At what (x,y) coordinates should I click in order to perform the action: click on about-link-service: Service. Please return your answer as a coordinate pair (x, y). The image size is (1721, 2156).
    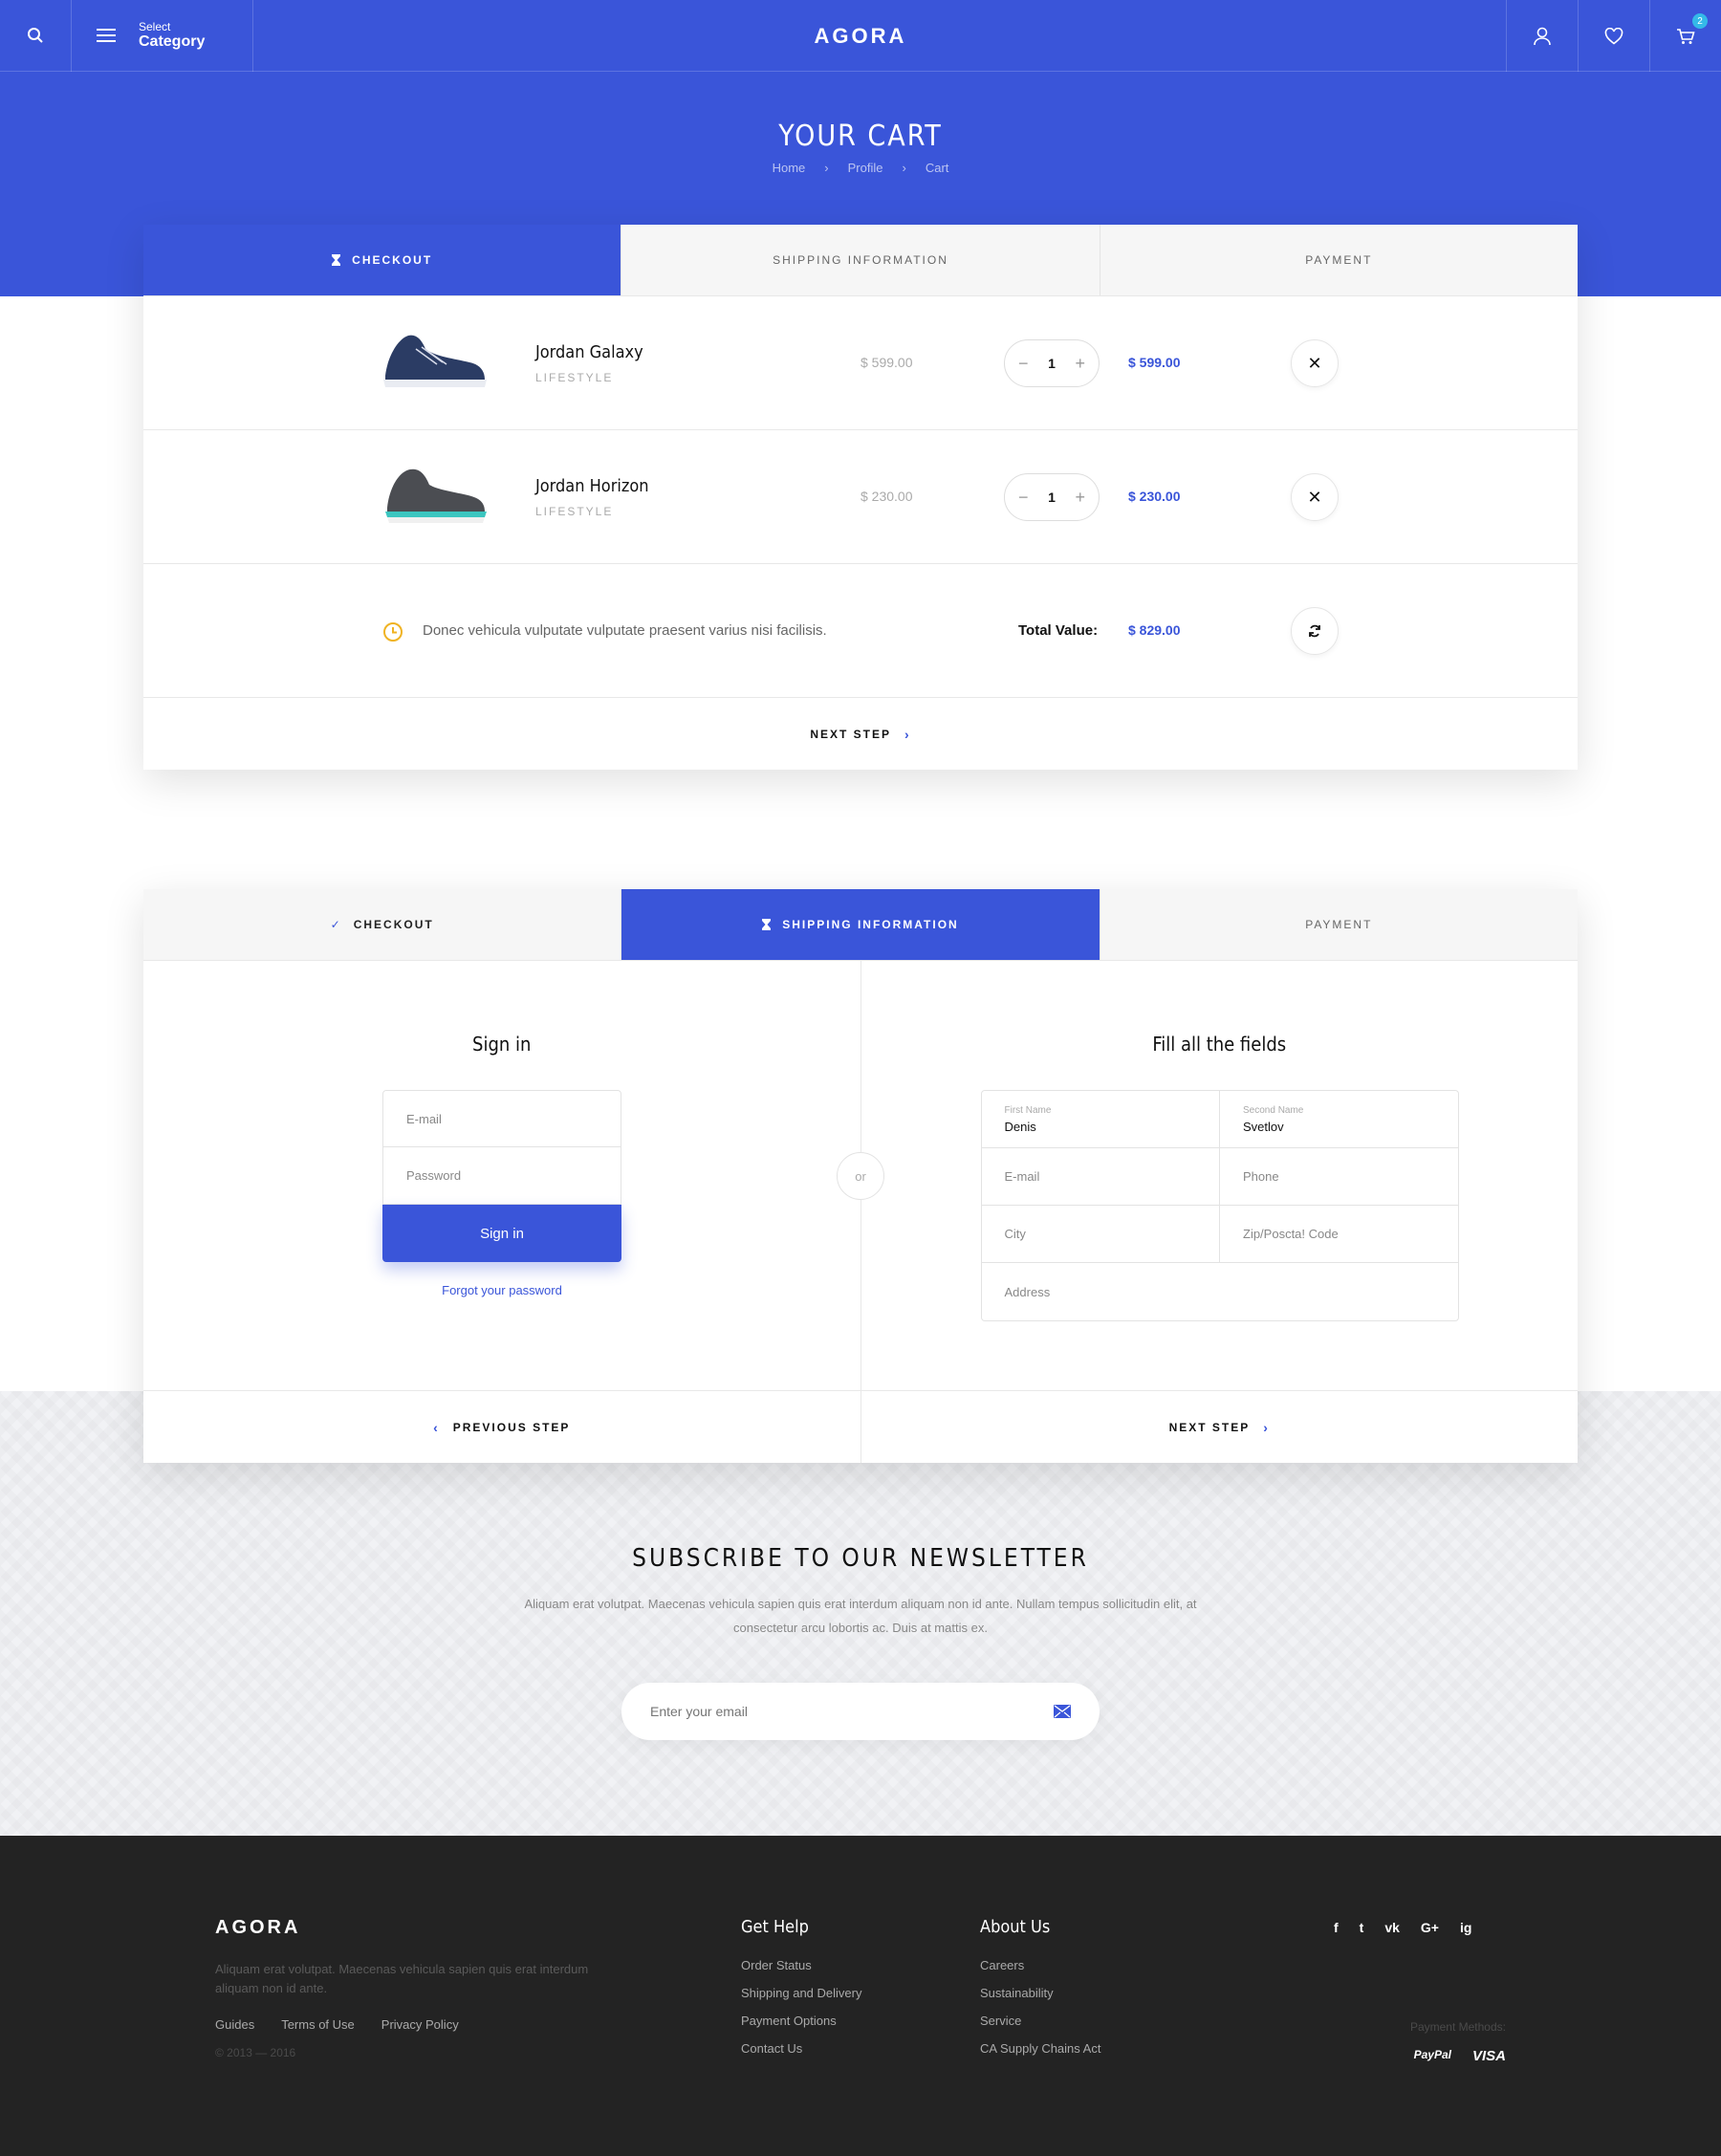
    Looking at the image, I should click on (1040, 2021).